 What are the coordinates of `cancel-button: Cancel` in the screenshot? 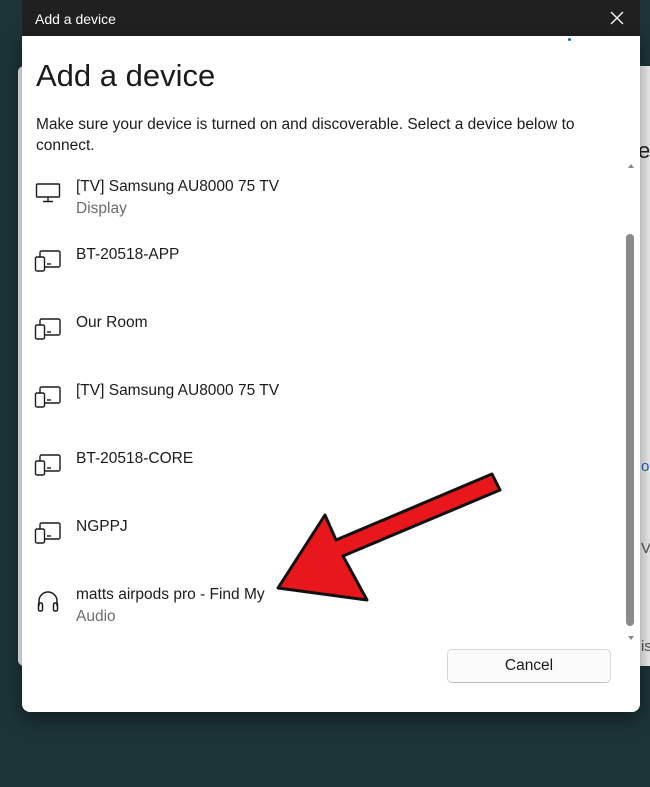 It's located at (529, 666).